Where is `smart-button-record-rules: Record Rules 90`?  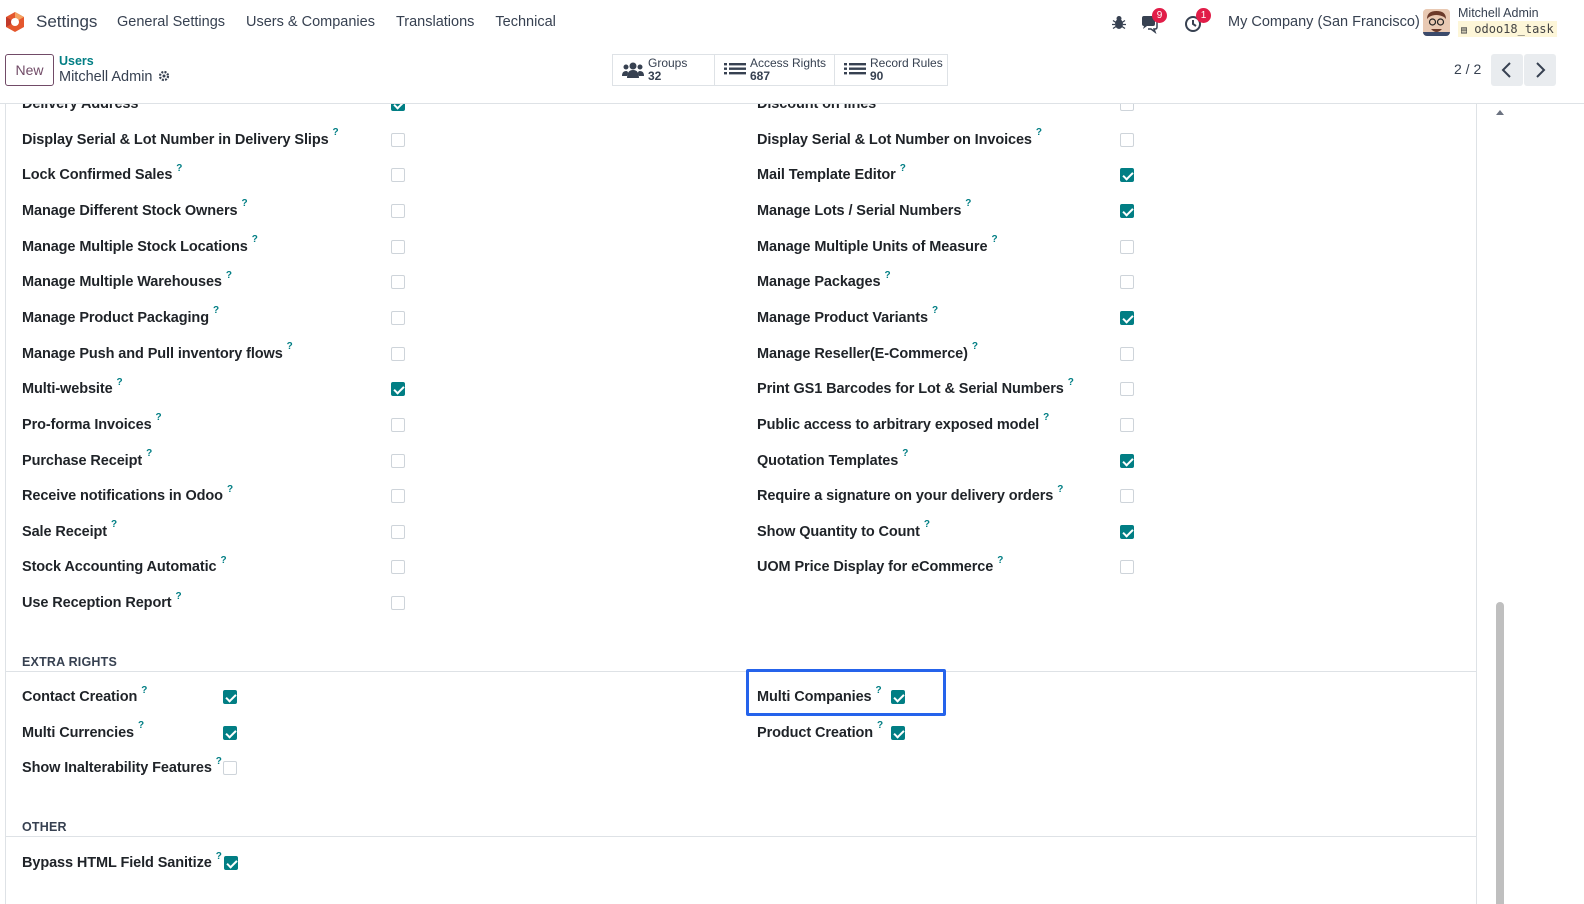 smart-button-record-rules: Record Rules 90 is located at coordinates (891, 70).